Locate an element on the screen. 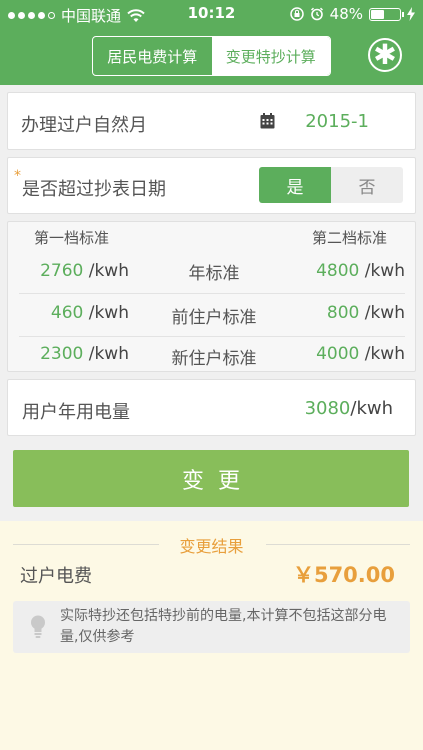 Image resolution: width=423 pixels, height=750 pixels. tab-change-special-reading: 变更特抄计算 is located at coordinates (270, 56).